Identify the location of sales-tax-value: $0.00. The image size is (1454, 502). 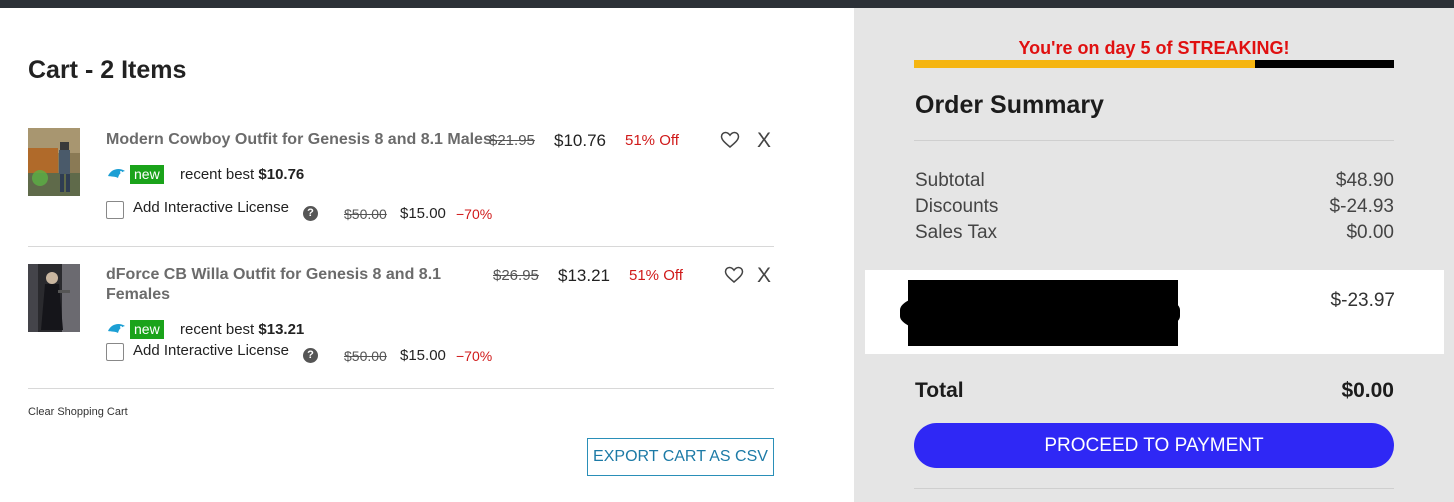
(1370, 232).